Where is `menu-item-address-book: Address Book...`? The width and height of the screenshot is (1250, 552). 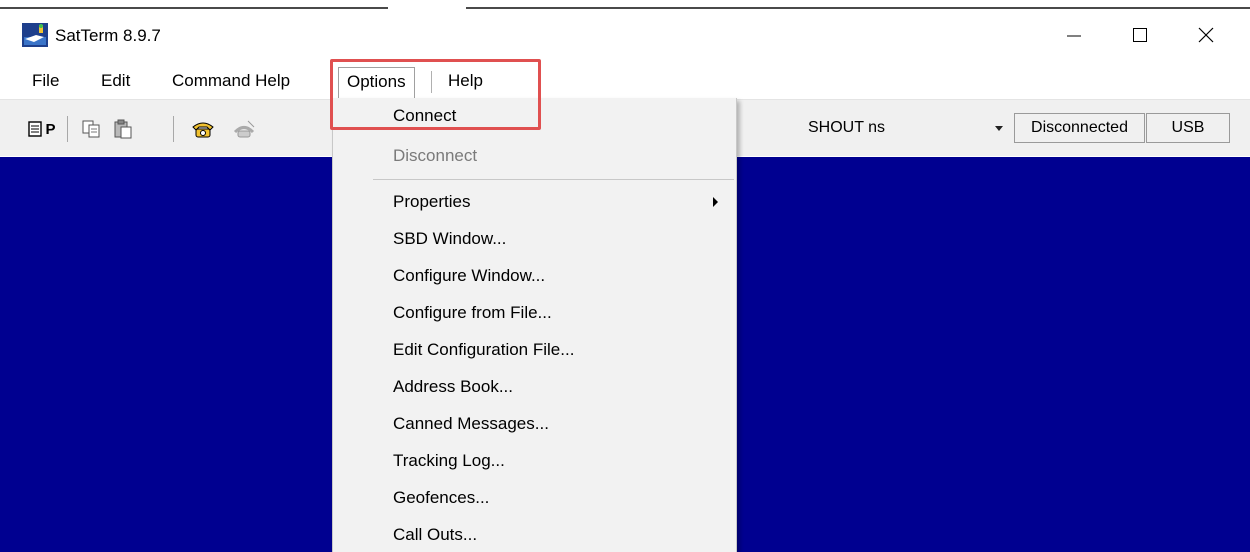
menu-item-address-book: Address Book... is located at coordinates (453, 387).